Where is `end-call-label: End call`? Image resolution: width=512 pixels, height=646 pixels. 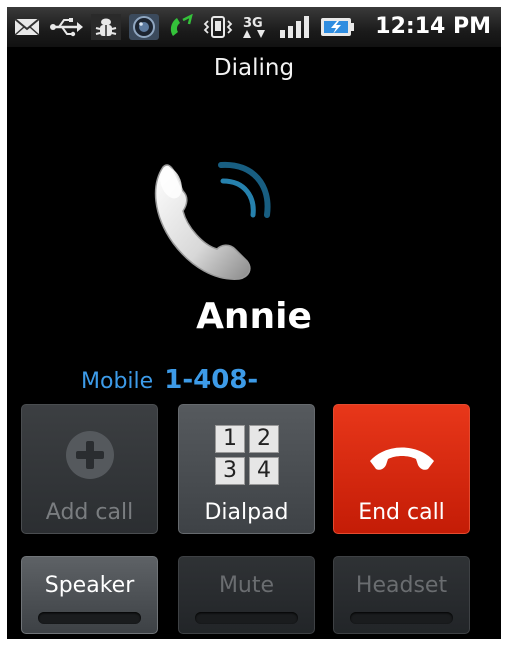
end-call-label: End call is located at coordinates (401, 512).